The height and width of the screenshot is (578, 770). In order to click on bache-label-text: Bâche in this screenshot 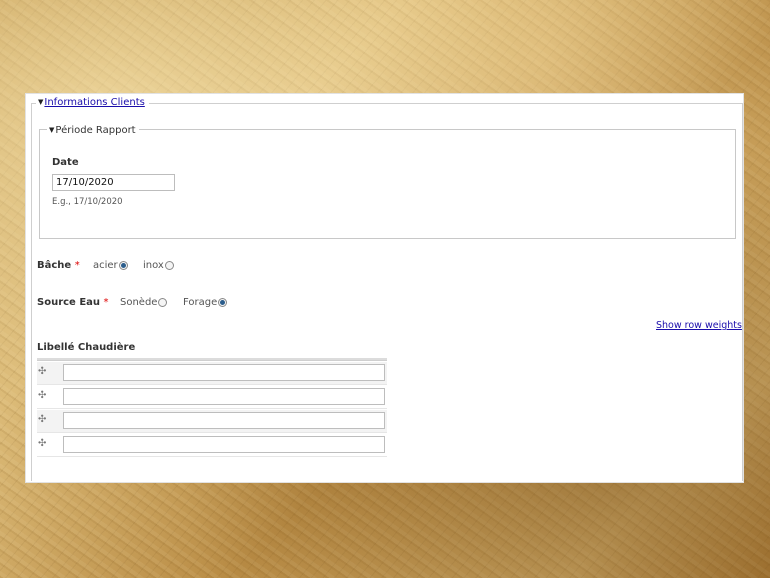, I will do `click(54, 265)`.